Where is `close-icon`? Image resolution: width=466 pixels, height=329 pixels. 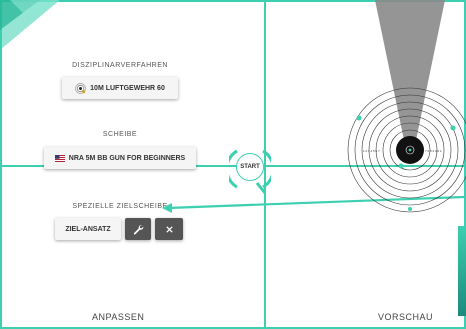
close-icon is located at coordinates (169, 229).